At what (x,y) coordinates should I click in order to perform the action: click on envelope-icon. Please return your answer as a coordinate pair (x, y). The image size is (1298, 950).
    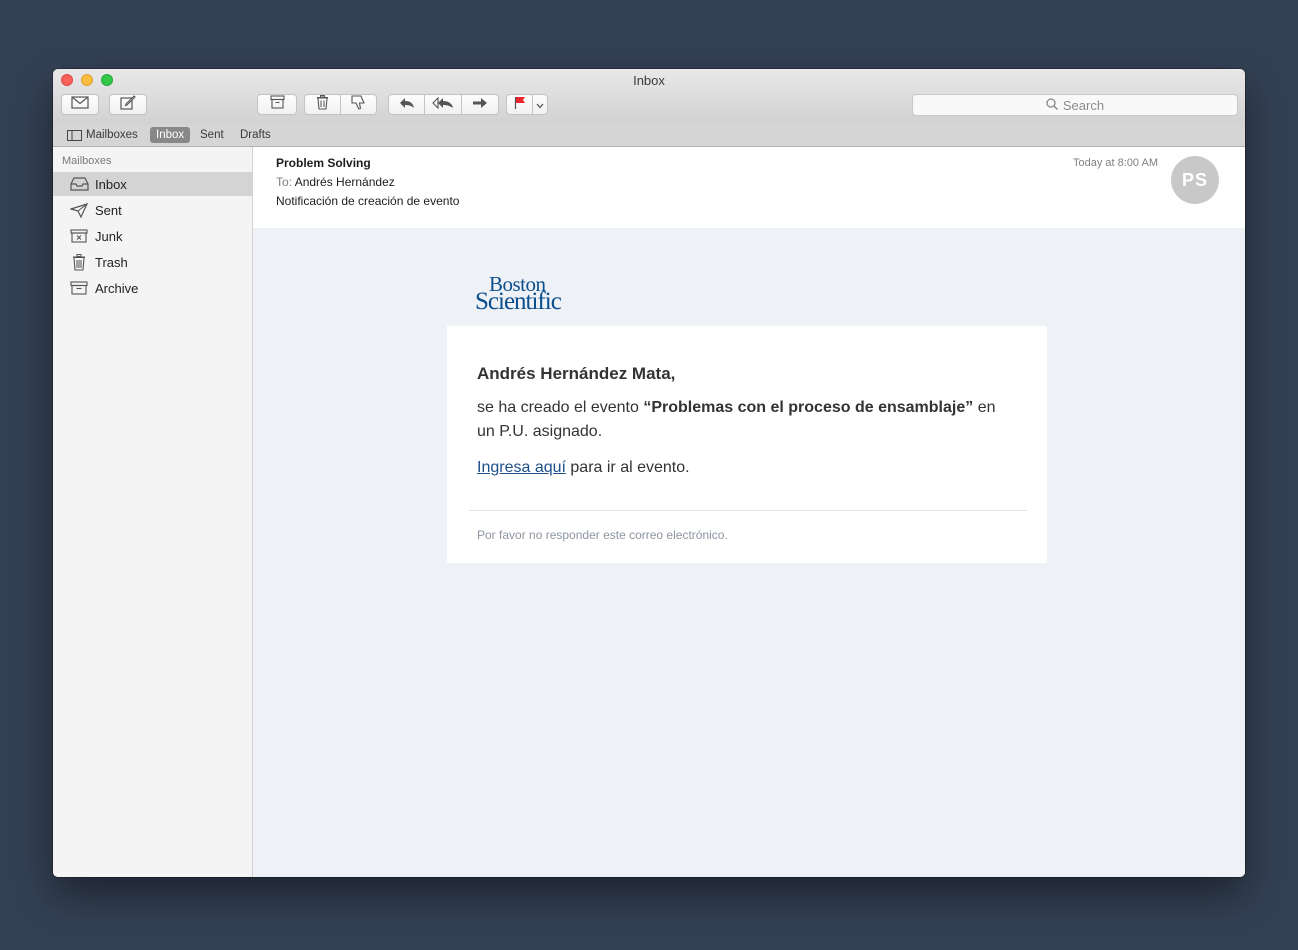
    Looking at the image, I should click on (80, 104).